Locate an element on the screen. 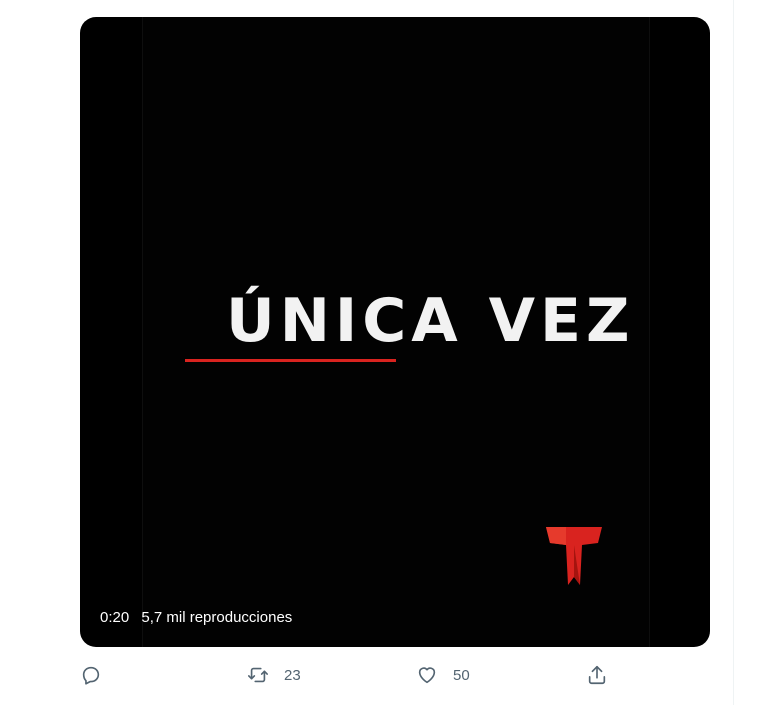 This screenshot has height=705, width=766. telemundo-logo is located at coordinates (574, 556).